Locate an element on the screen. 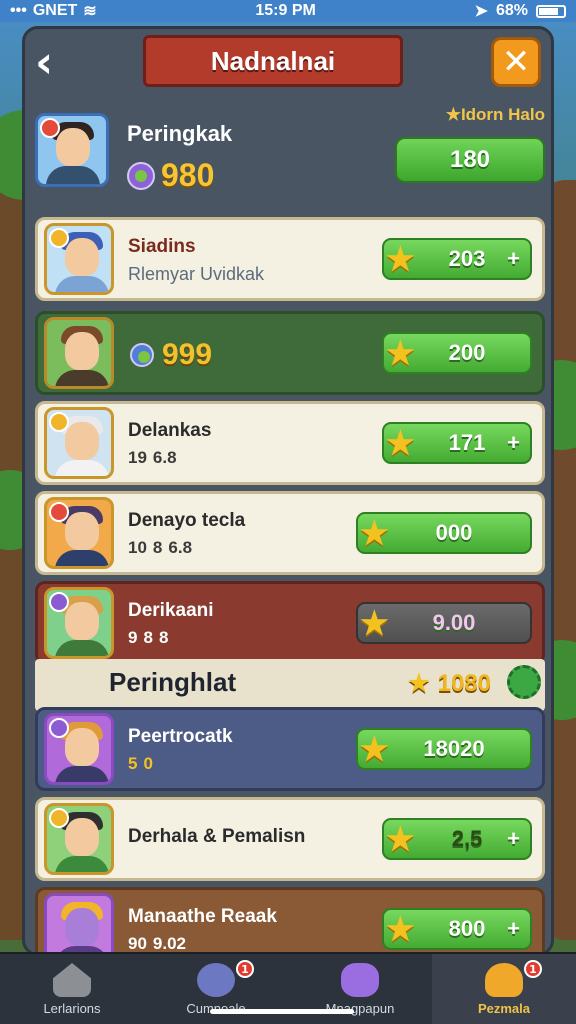 Image resolution: width=576 pixels, height=1024 pixels. battery-icon is located at coordinates (550, 11).